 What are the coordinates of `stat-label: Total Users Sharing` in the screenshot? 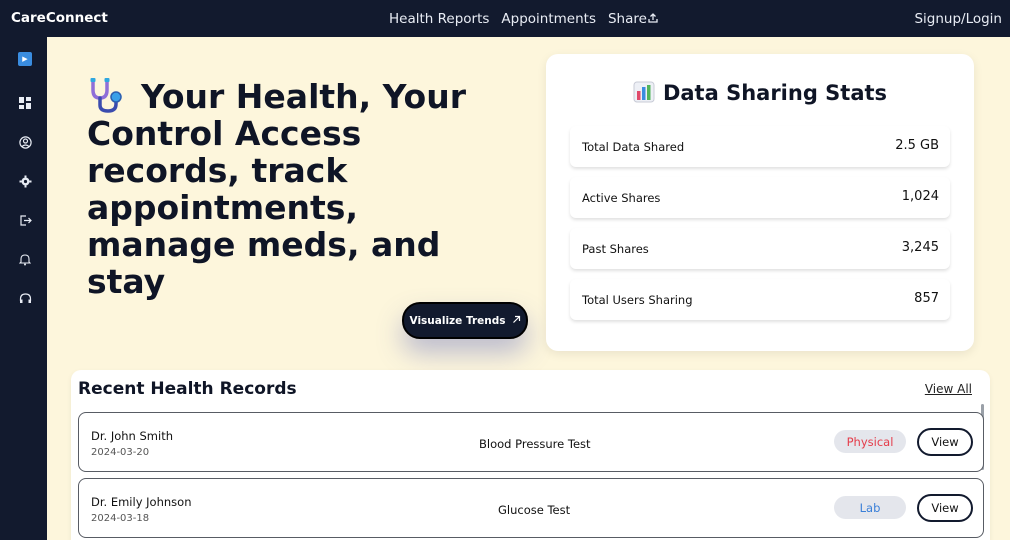 It's located at (637, 300).